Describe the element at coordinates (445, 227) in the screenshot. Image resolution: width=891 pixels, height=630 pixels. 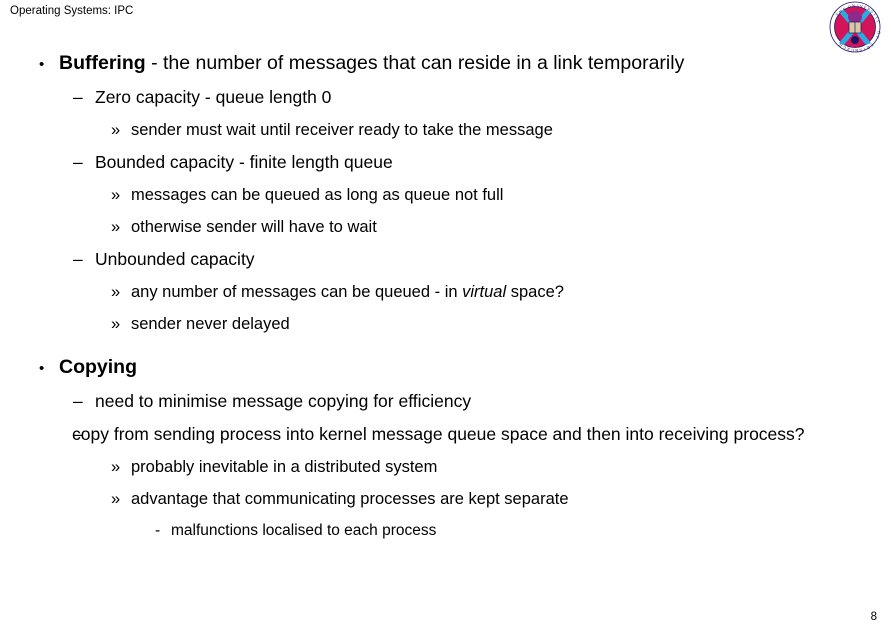
I see `bullet-level3-otherwise-wait: » otherwise sender will have to wait` at that location.